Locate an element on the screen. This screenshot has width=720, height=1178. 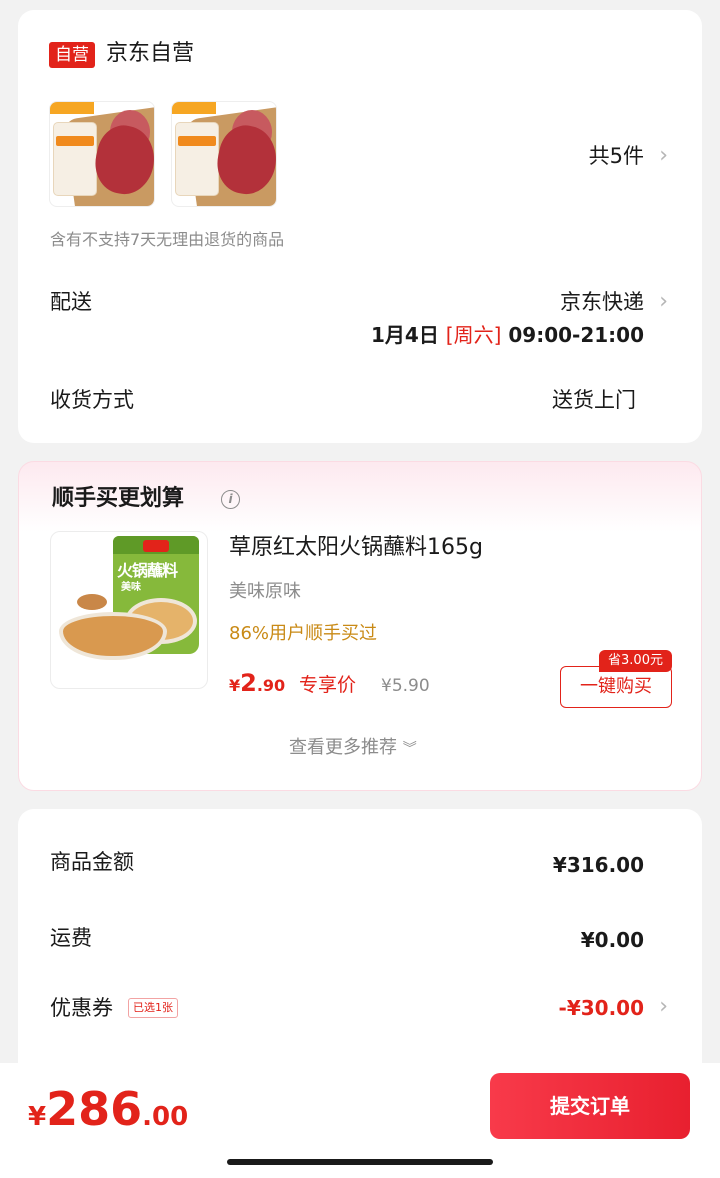
original-price: ¥5.90 is located at coordinates (405, 686).